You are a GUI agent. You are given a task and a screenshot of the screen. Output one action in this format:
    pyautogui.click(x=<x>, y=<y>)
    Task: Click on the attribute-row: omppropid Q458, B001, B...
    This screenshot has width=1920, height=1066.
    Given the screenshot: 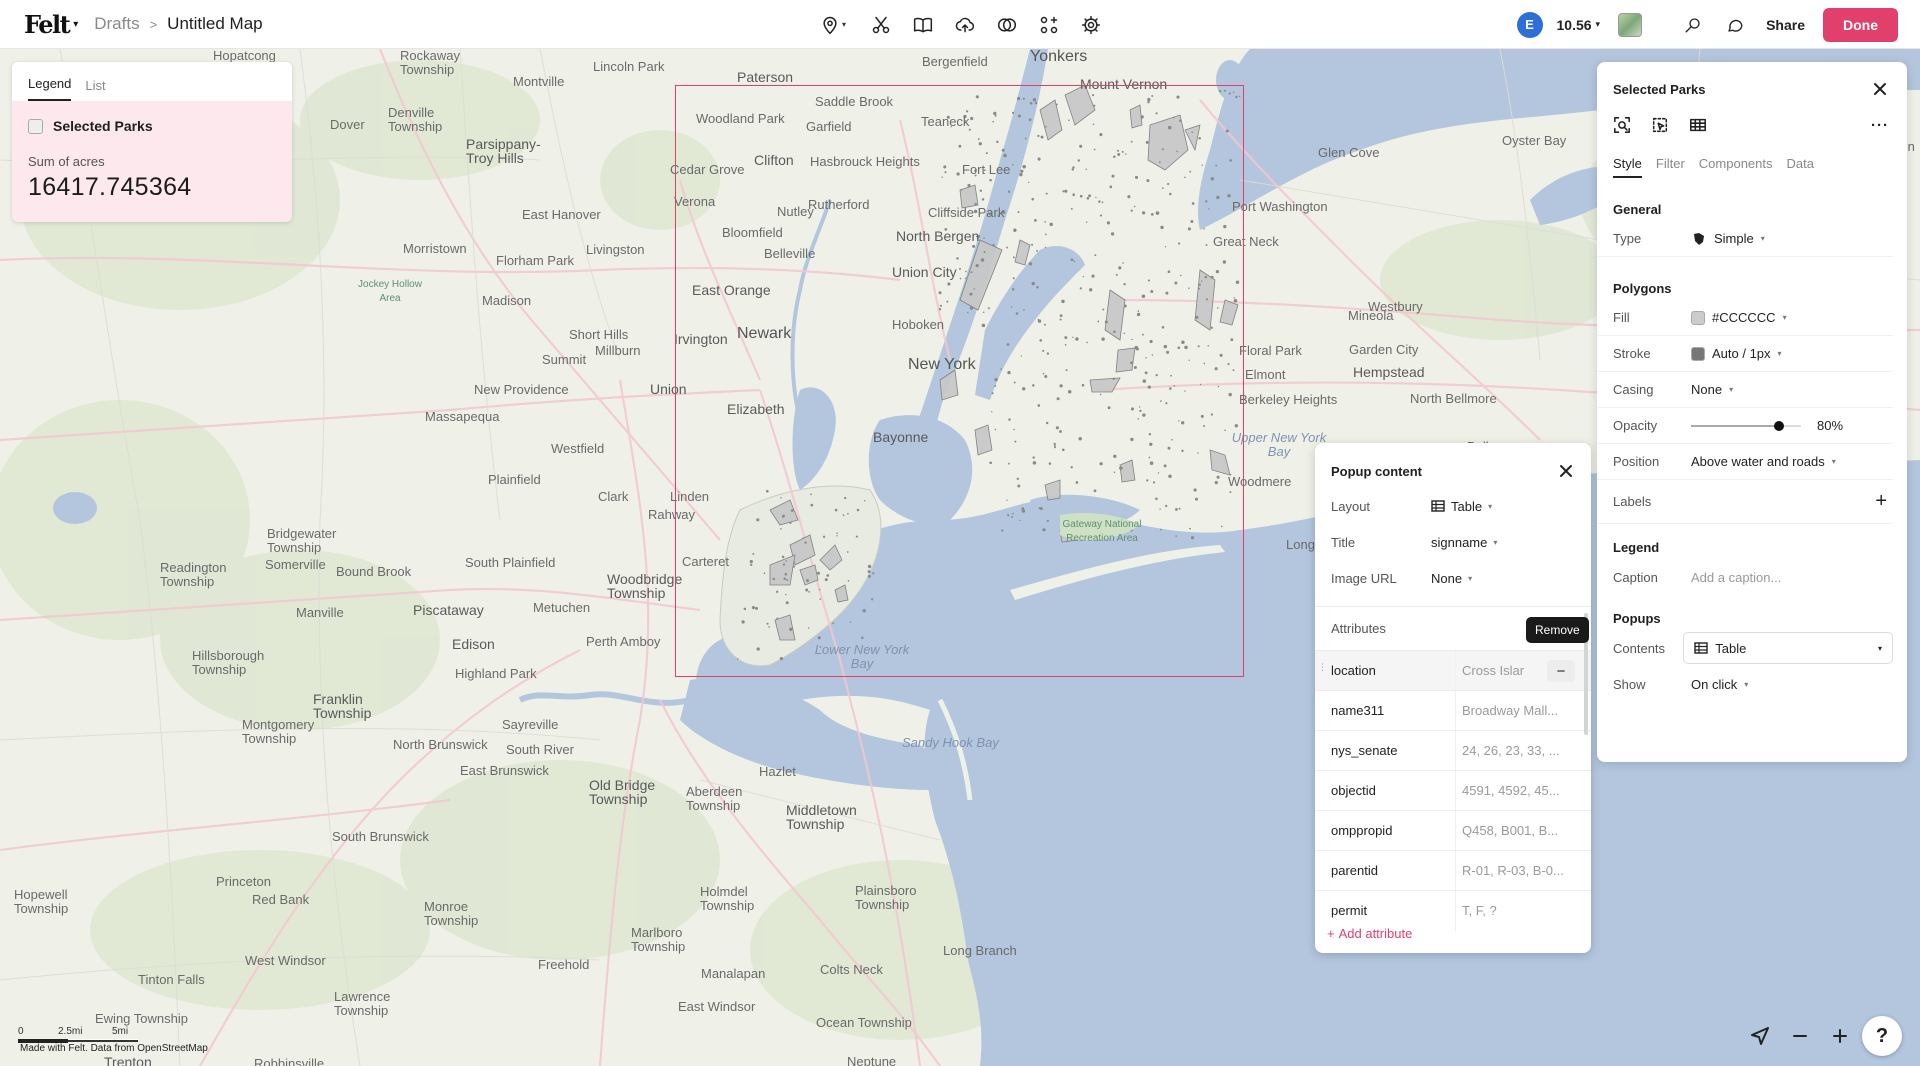 What is the action you would take?
    pyautogui.click(x=1453, y=830)
    